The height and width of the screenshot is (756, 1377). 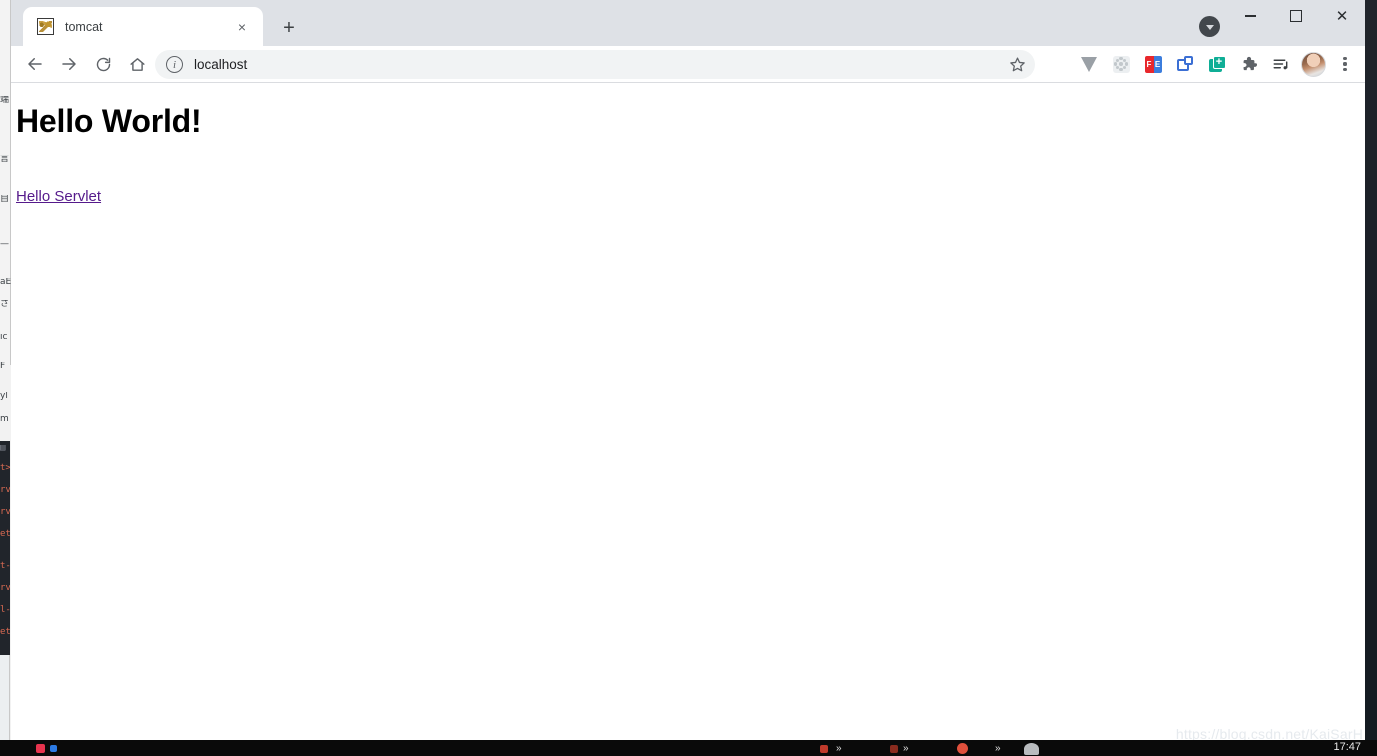 I want to click on ide-glyph: yl, so click(x=4, y=396).